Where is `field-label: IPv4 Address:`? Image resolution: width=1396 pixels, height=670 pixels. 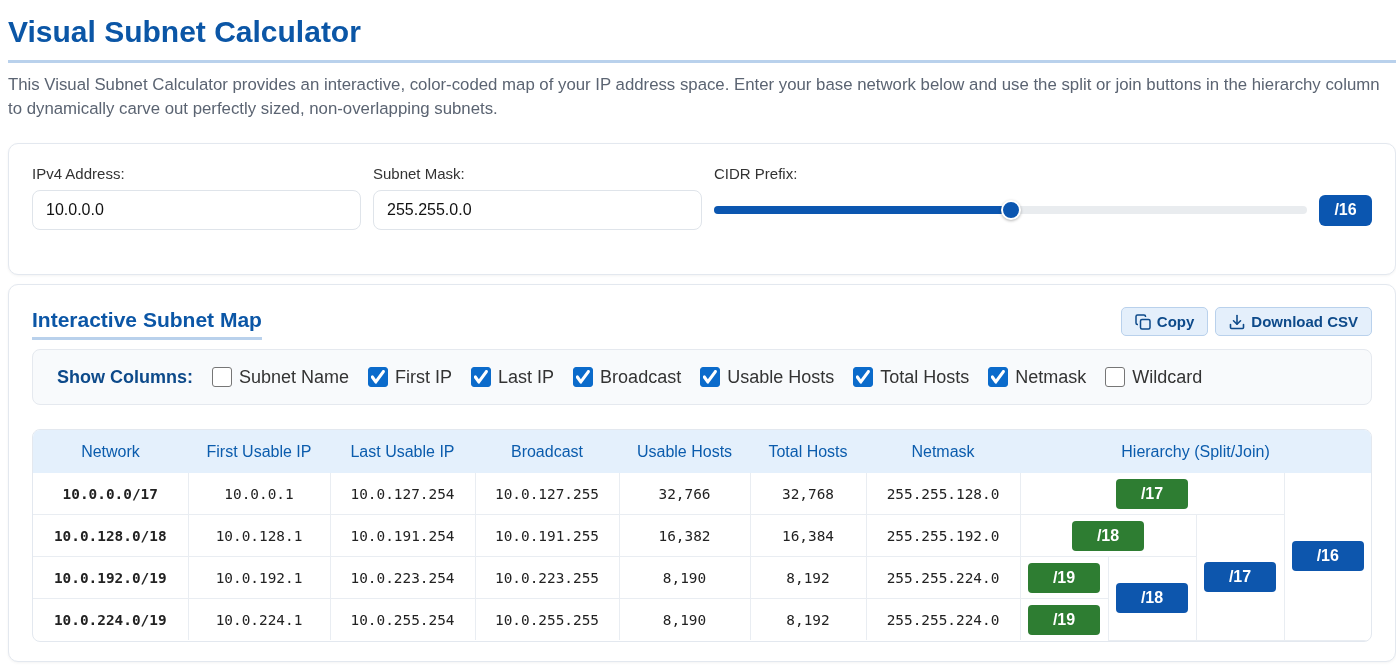
field-label: IPv4 Address: is located at coordinates (79, 174).